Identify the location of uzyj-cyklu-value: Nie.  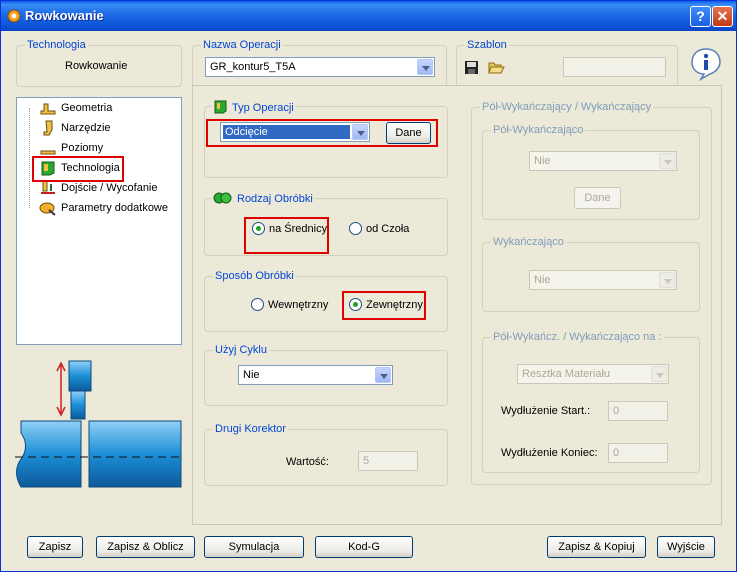
(251, 375).